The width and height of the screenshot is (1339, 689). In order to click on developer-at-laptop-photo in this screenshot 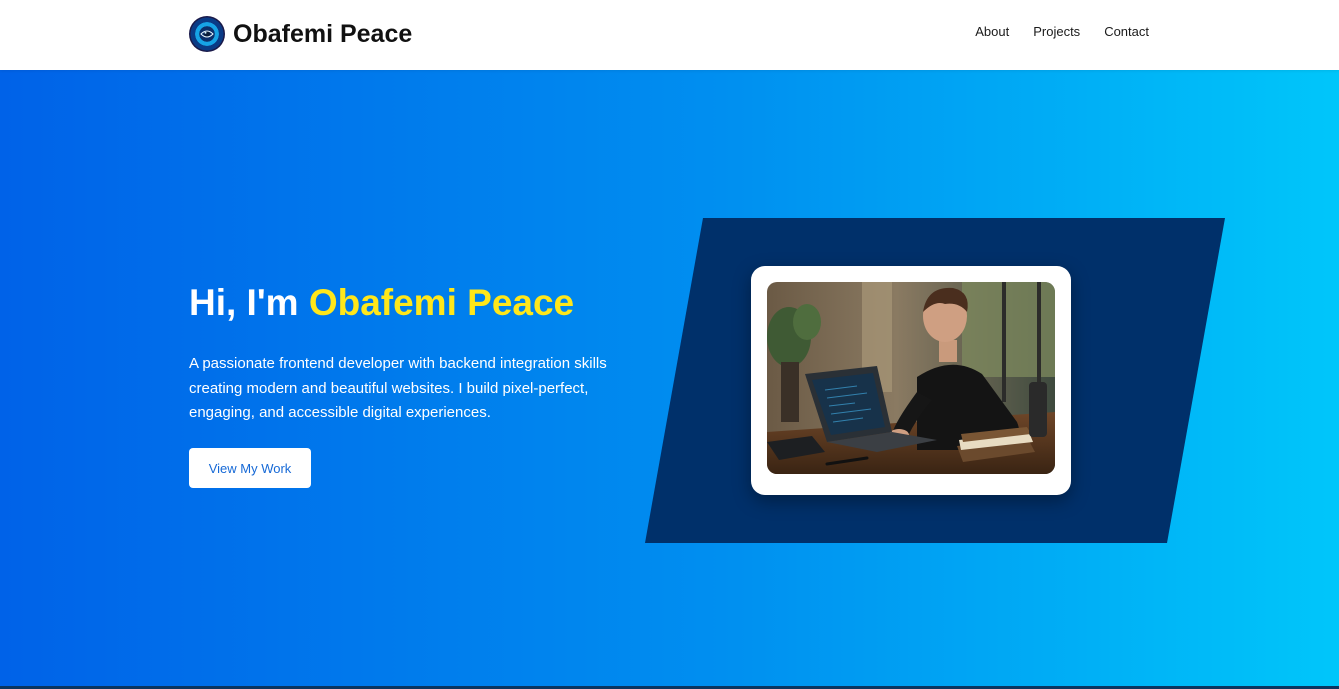, I will do `click(911, 378)`.